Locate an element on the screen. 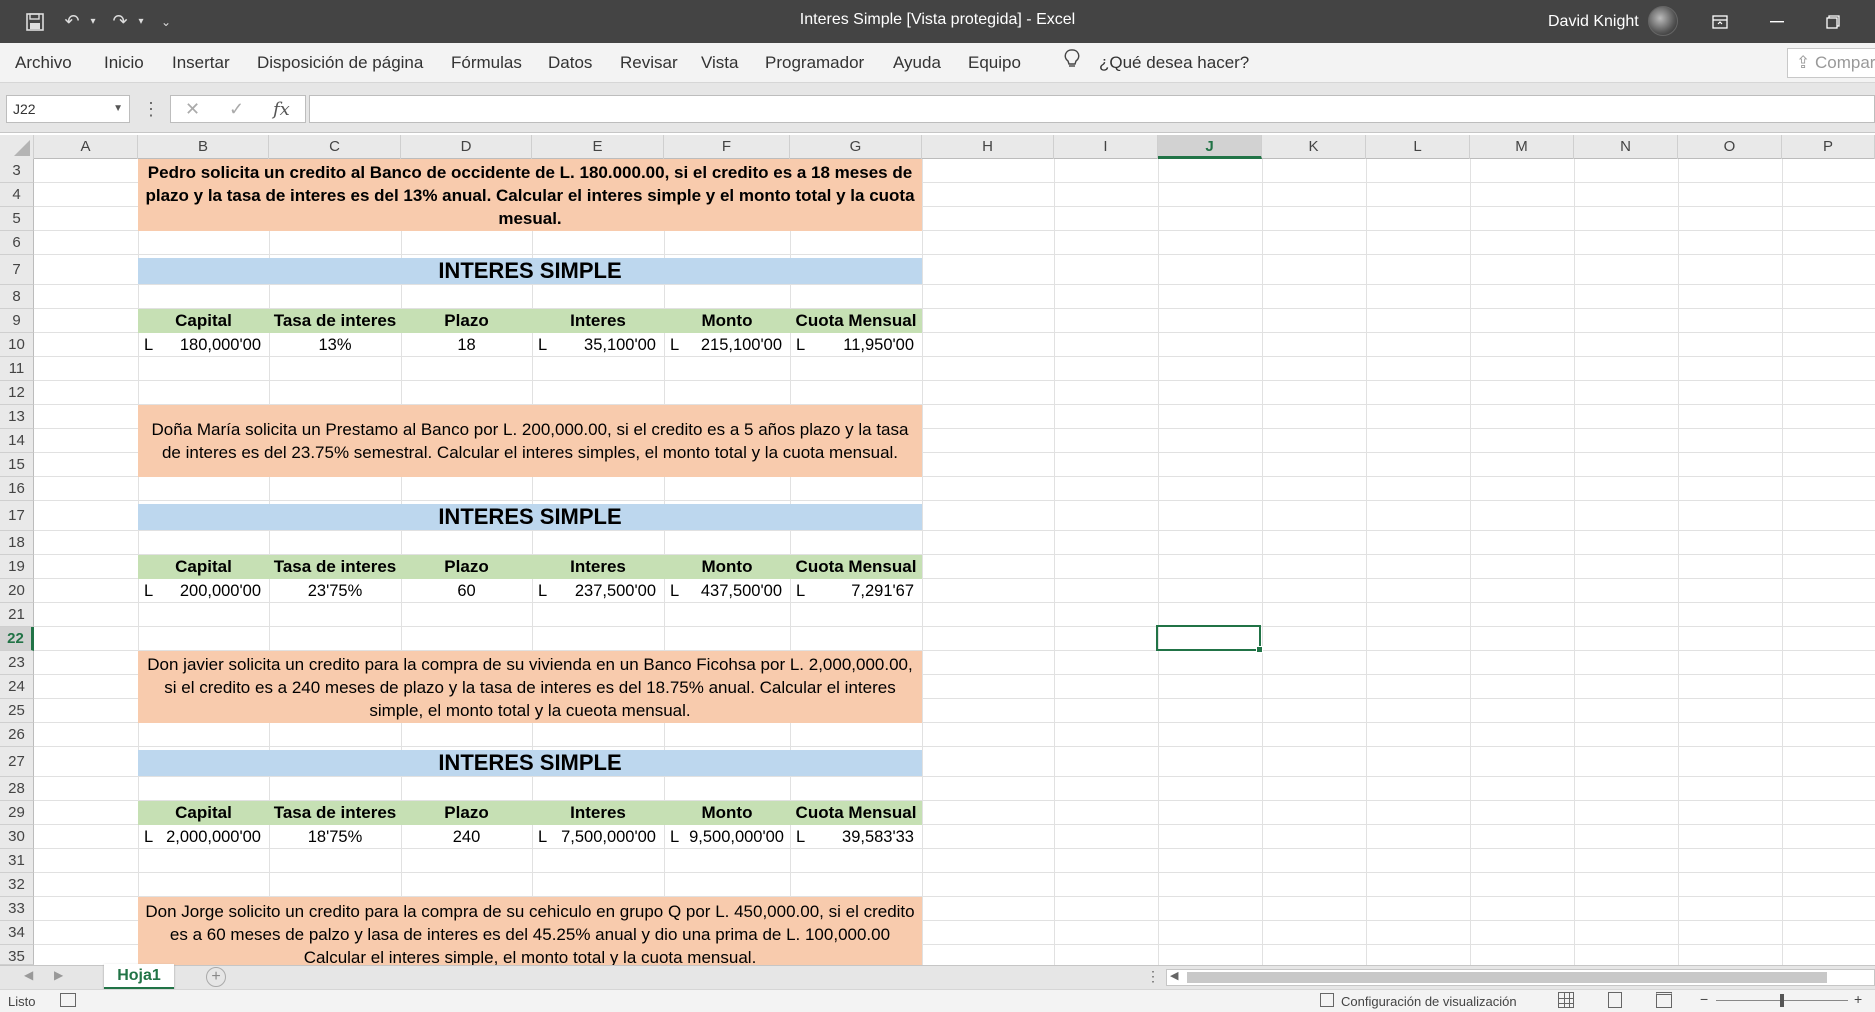 The width and height of the screenshot is (1875, 1012). row-header-4: 4 is located at coordinates (17, 195).